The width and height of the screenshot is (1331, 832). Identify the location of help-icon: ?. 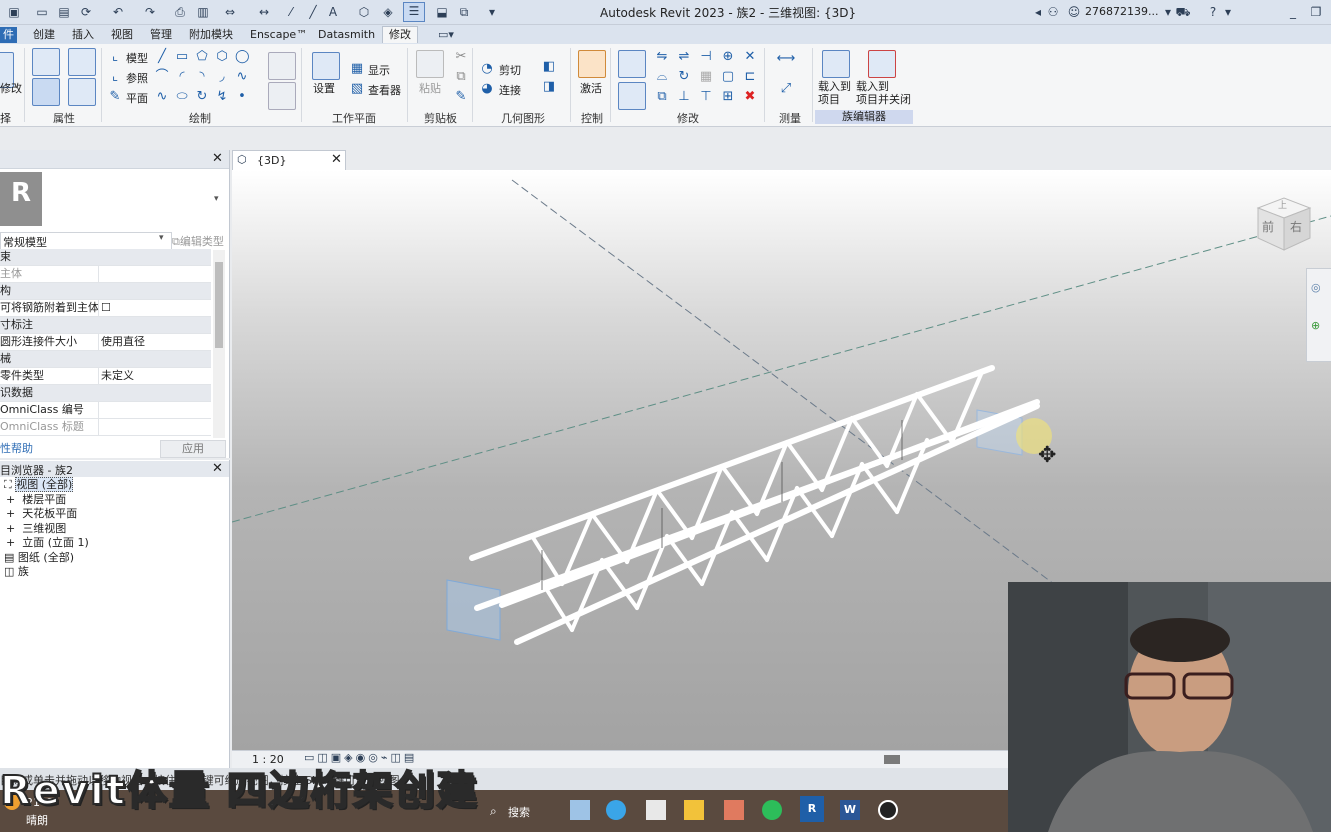
(1213, 12).